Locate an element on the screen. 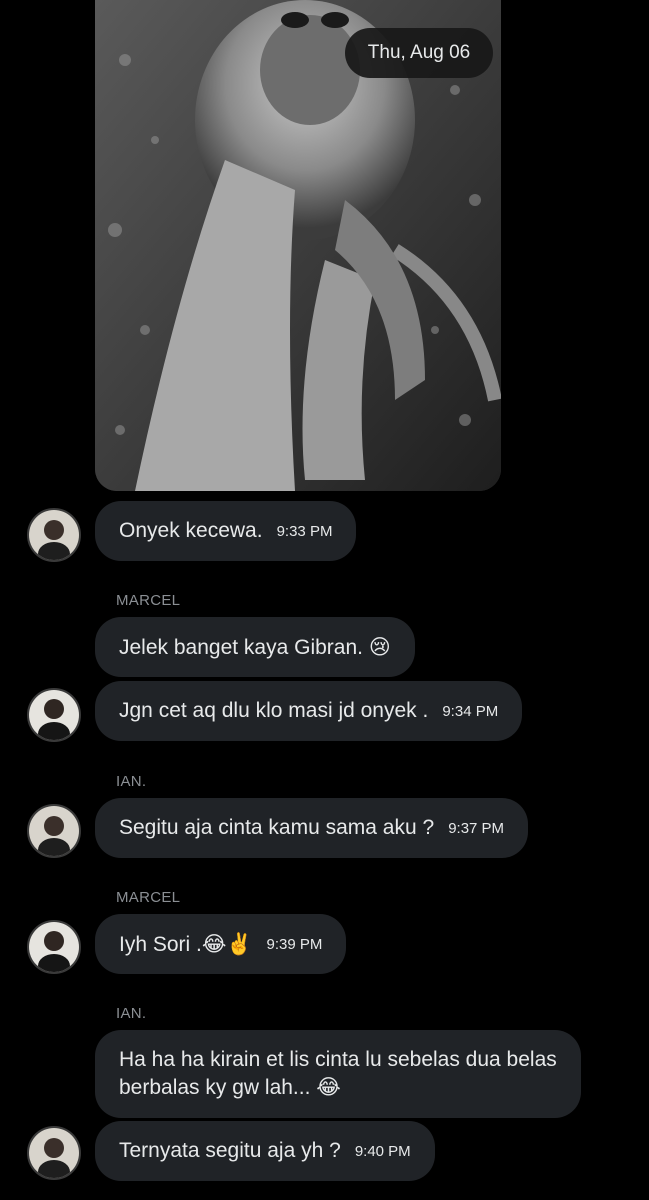  message-text: Ternyata segitu aja yh ? is located at coordinates (230, 1150).